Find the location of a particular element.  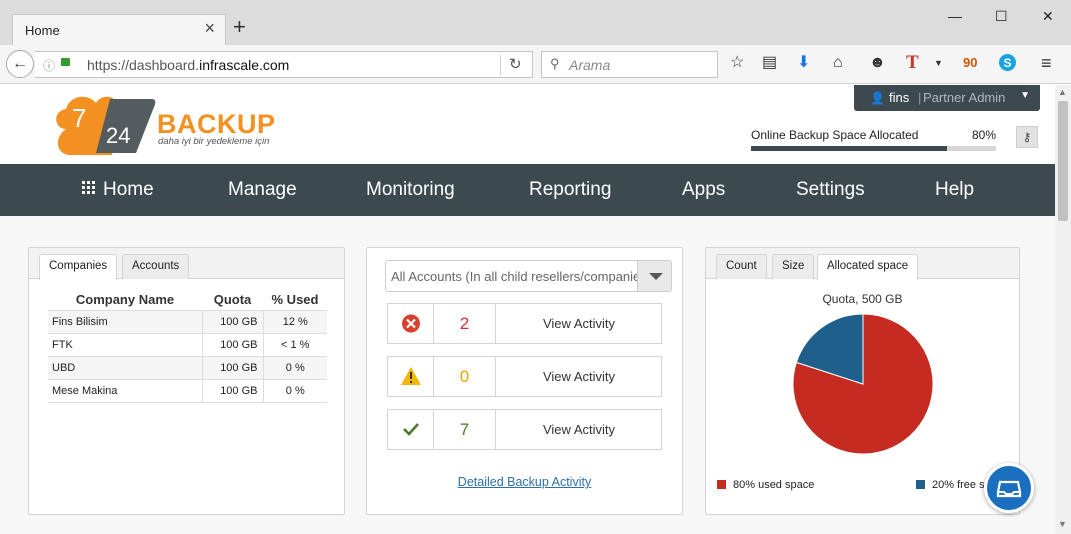

companies-tabs: Companies Accounts is located at coordinates (186, 264).